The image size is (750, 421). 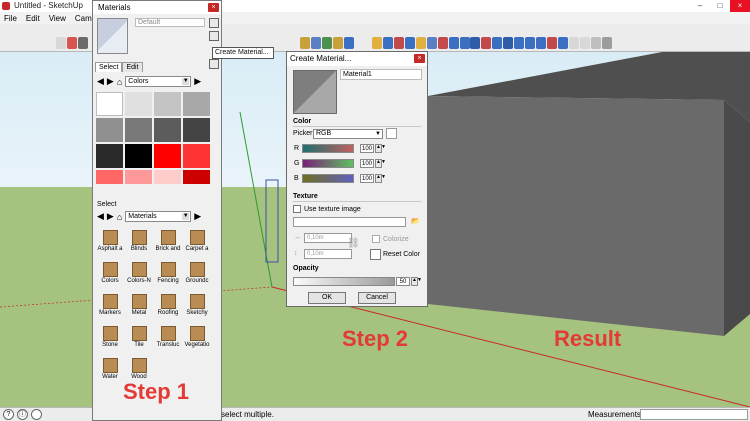 What do you see at coordinates (33, 18) in the screenshot?
I see `menu-edit: Edit` at bounding box center [33, 18].